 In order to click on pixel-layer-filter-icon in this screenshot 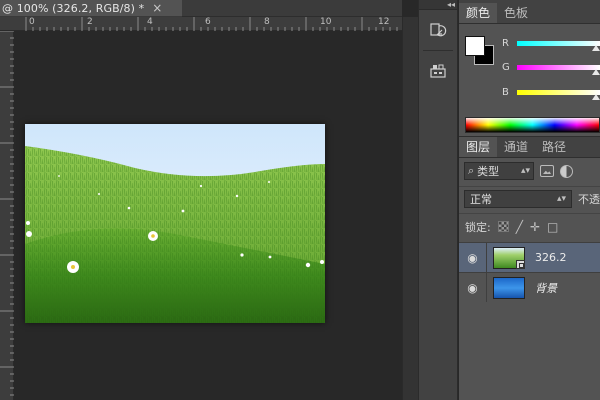, I will do `click(547, 171)`.